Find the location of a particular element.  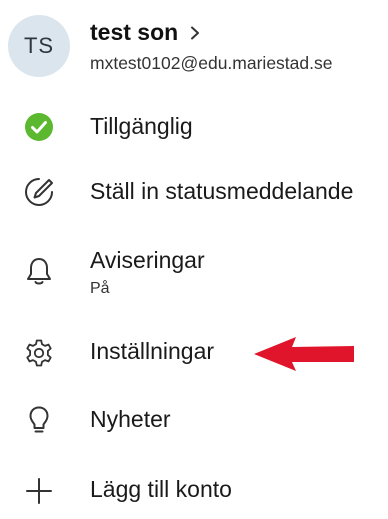

menu-item-status-message: Ställ in statusmeddelande is located at coordinates (194, 193).